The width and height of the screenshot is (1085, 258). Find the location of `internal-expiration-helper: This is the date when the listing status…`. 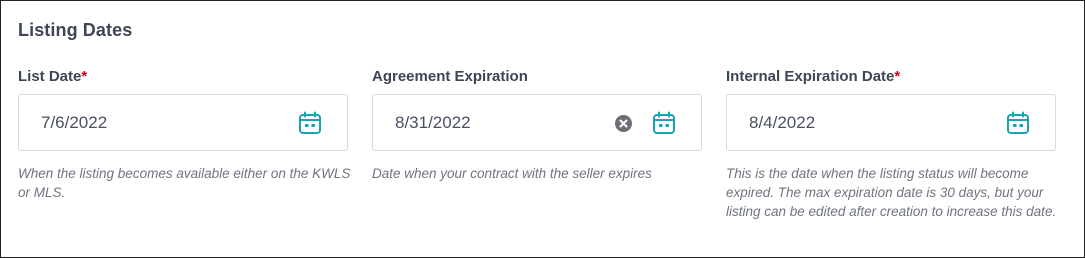

internal-expiration-helper: This is the date when the listing status… is located at coordinates (891, 192).